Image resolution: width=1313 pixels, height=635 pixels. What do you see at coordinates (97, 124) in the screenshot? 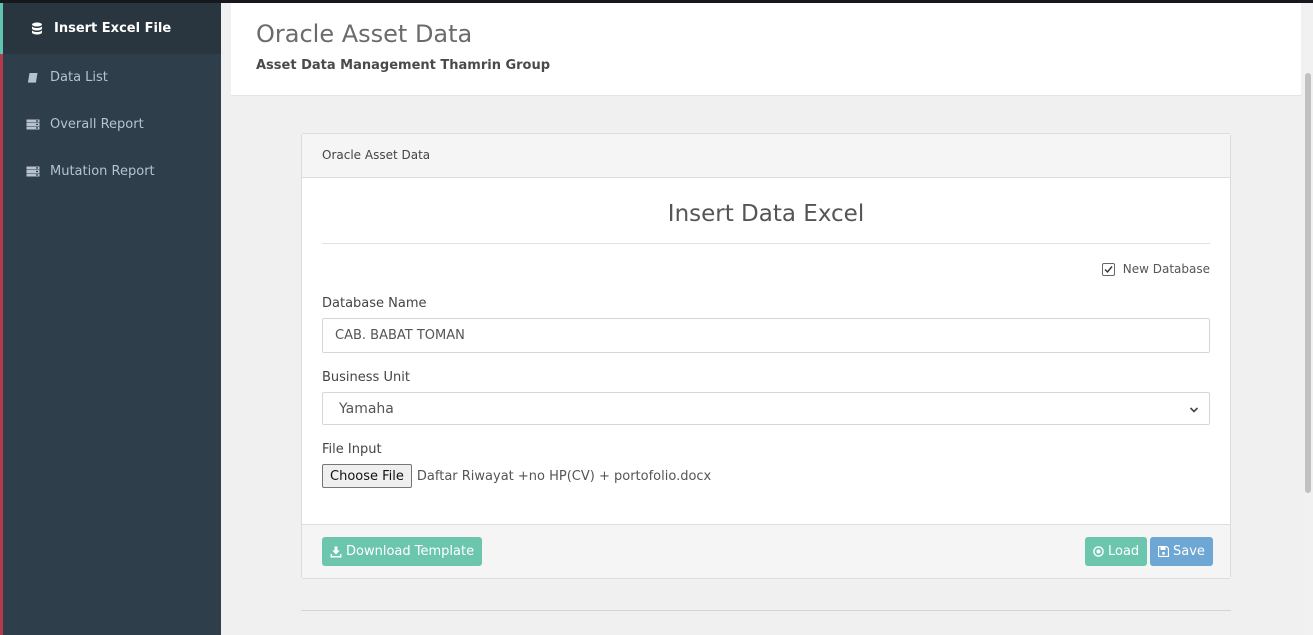
I see `sidebar-item-label: Overall Report` at bounding box center [97, 124].